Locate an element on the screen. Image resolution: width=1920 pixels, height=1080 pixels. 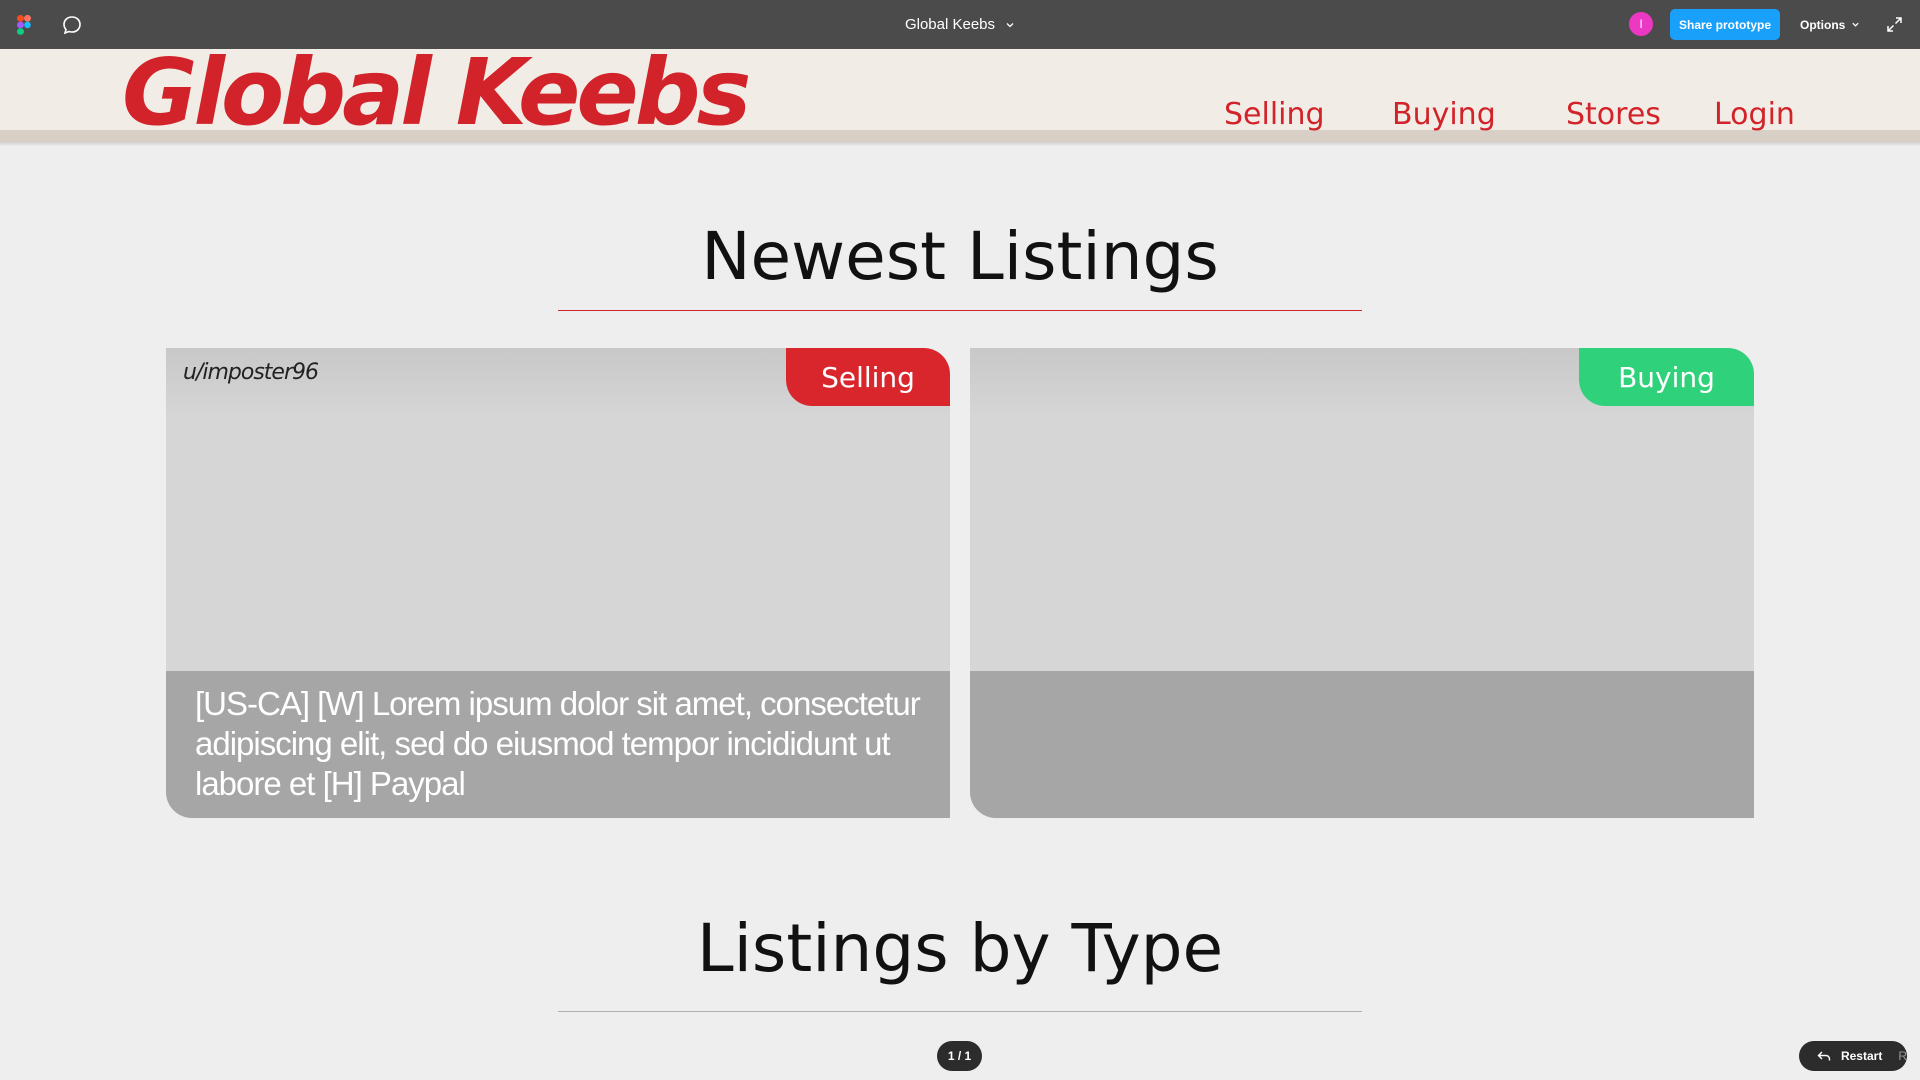
listings-by-type-divider is located at coordinates (960, 1011).